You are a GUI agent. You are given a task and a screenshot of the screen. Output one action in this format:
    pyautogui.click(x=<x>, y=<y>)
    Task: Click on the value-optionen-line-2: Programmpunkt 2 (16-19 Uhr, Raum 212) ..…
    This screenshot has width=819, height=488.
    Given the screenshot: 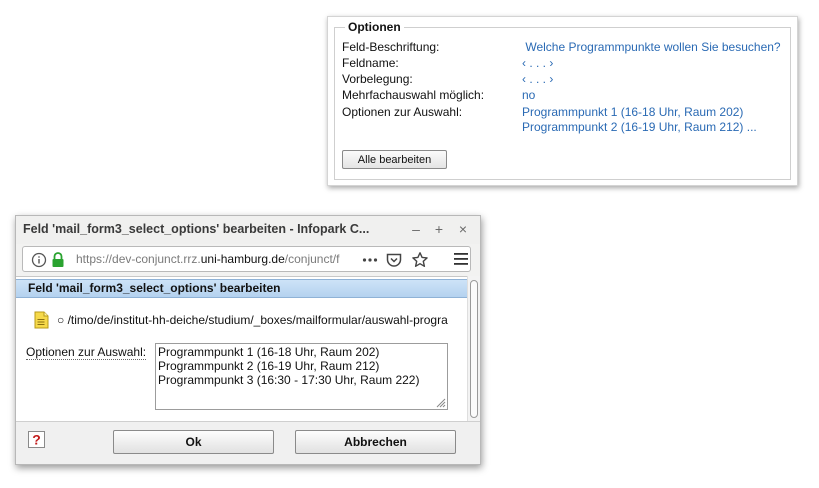 What is the action you would take?
    pyautogui.click(x=639, y=127)
    